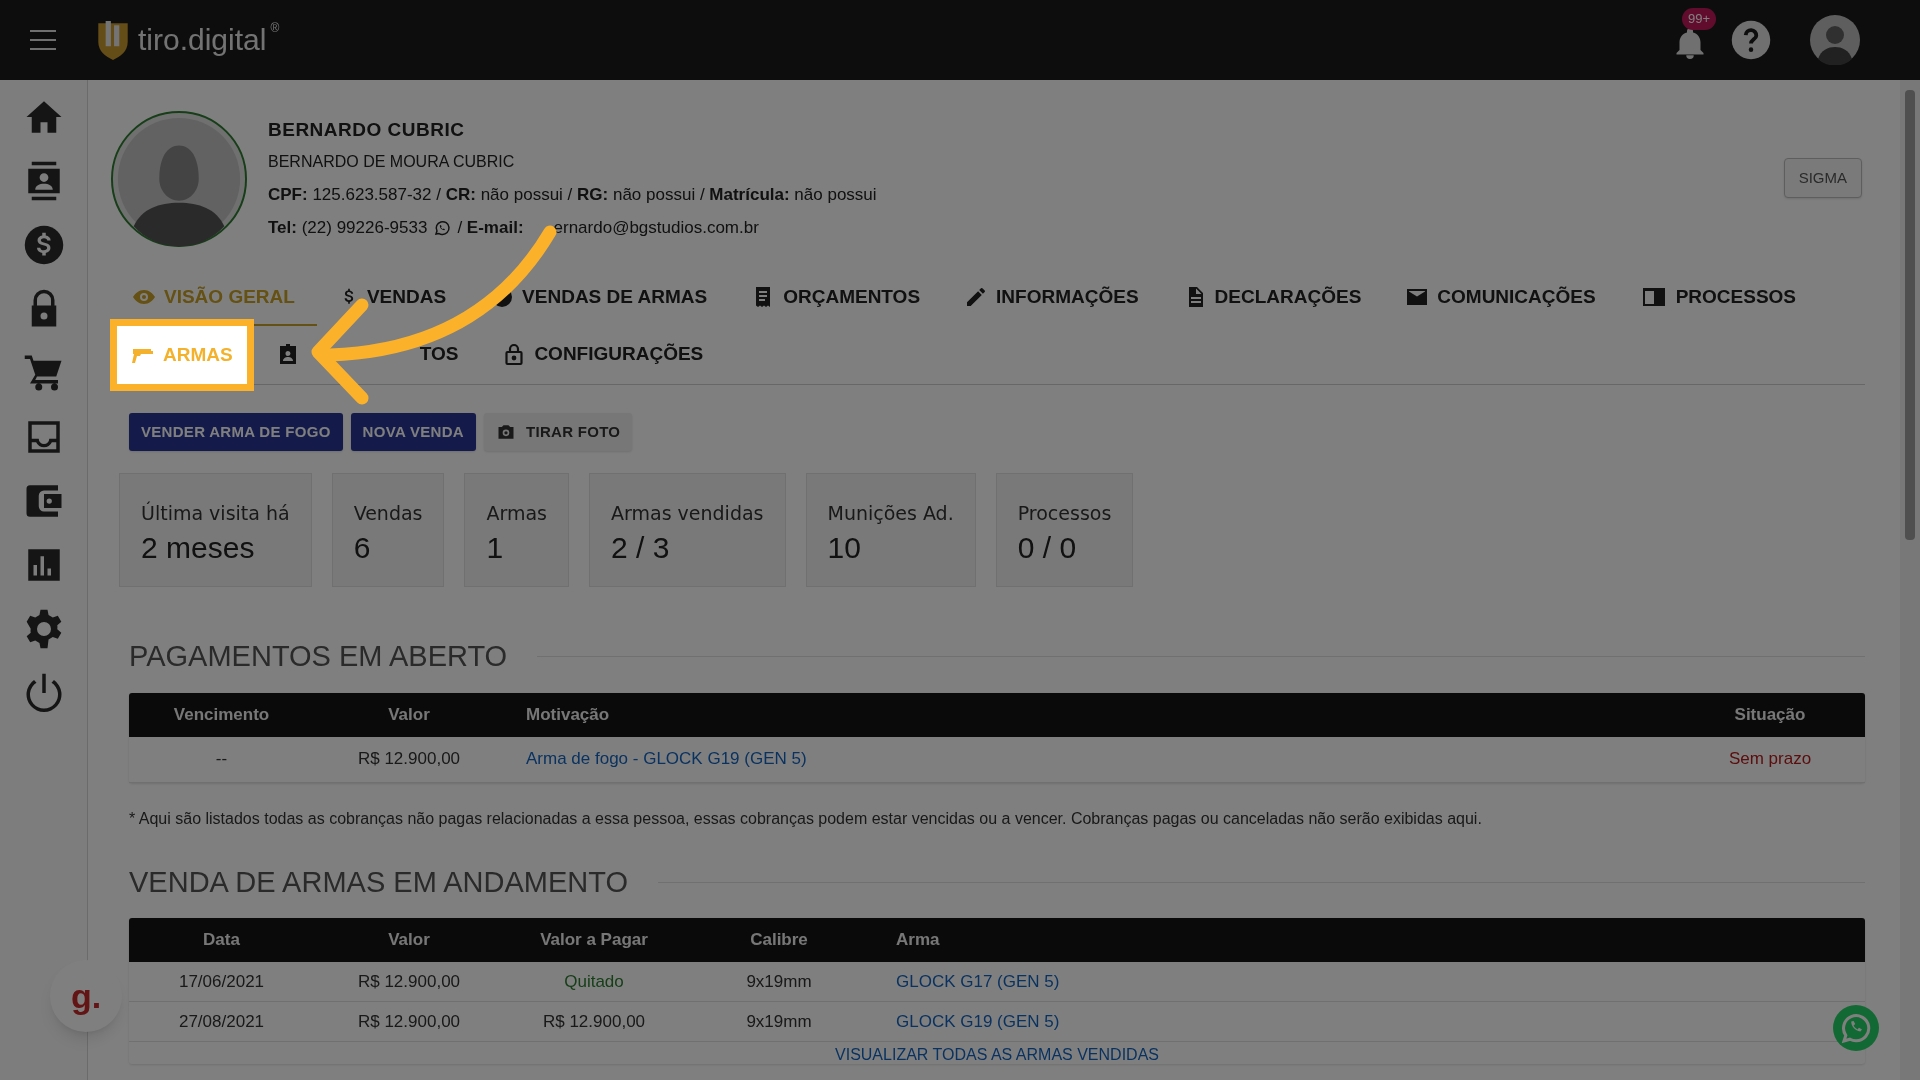  I want to click on column-header: Motivação, so click(568, 714).